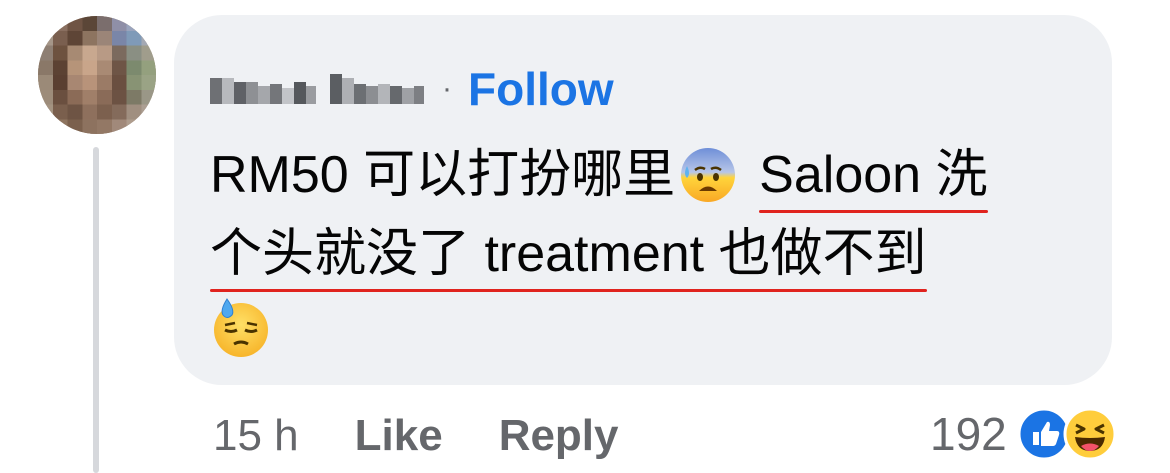 The image size is (1170, 473). I want to click on comment-timestamp: 15 h, so click(256, 436).